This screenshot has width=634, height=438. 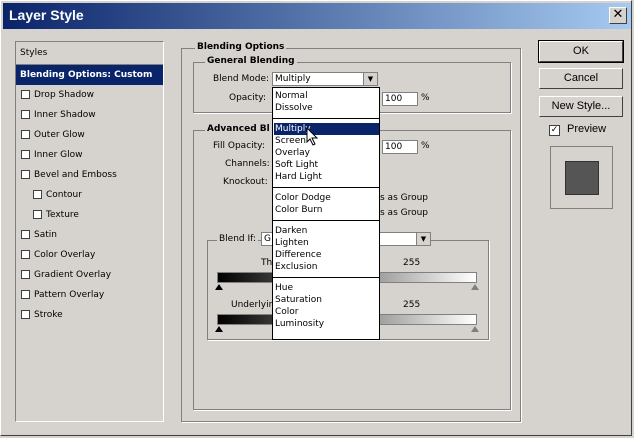 I want to click on style-item-label: Stroke, so click(x=48, y=315).